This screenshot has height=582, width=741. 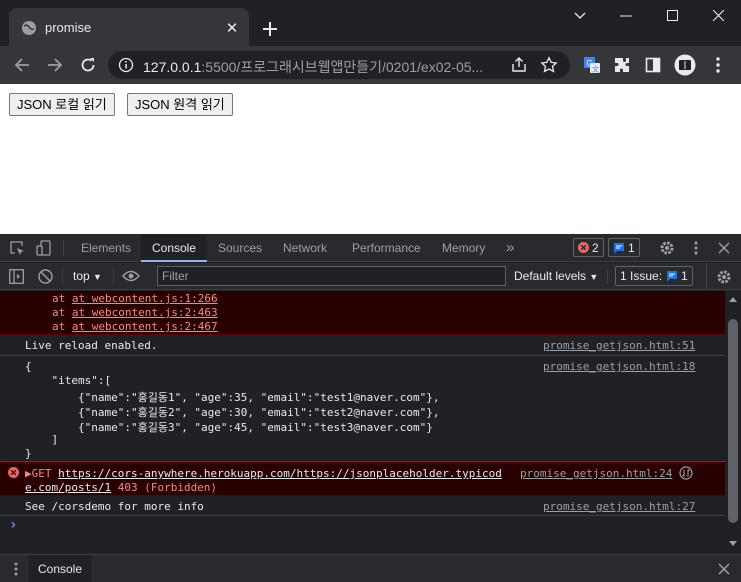 I want to click on devtools-more-icon, so click(x=696, y=248).